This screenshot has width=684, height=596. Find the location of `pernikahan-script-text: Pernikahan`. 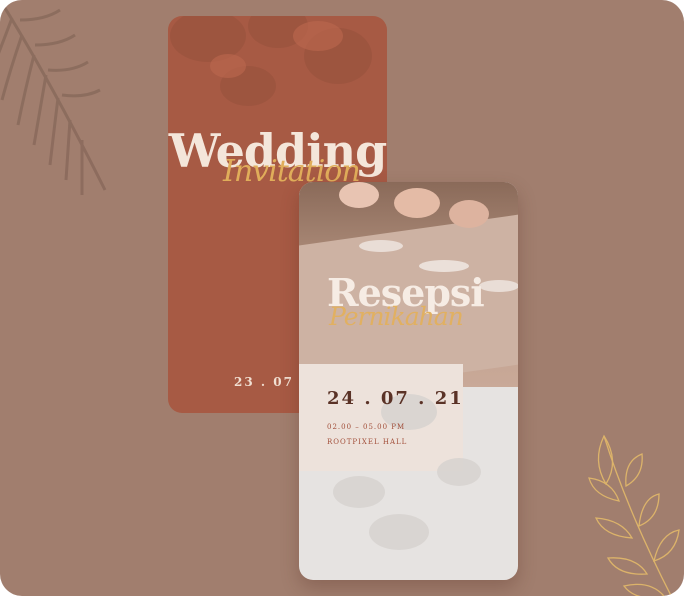

pernikahan-script-text: Pernikahan is located at coordinates (396, 316).